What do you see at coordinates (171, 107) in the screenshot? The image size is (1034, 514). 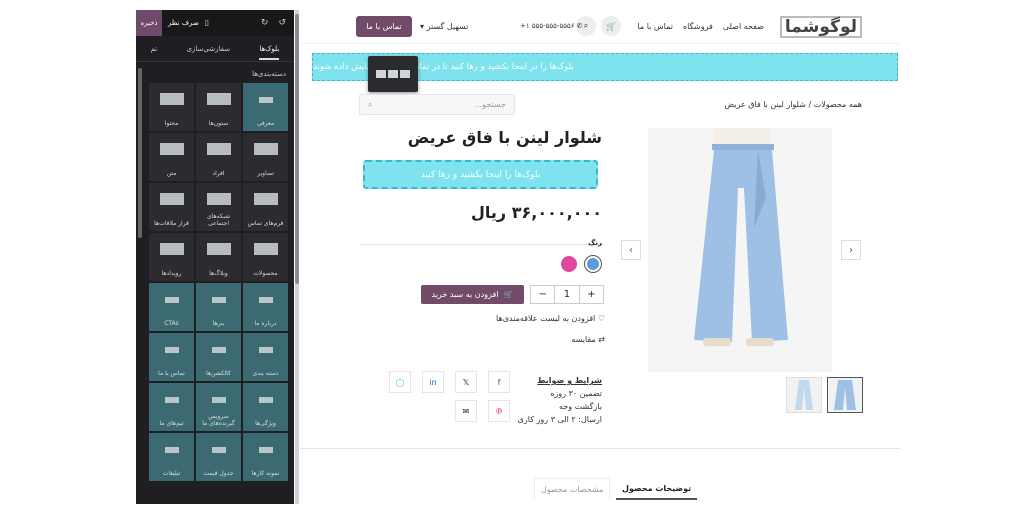 I see `snippet-block: محتوا` at bounding box center [171, 107].